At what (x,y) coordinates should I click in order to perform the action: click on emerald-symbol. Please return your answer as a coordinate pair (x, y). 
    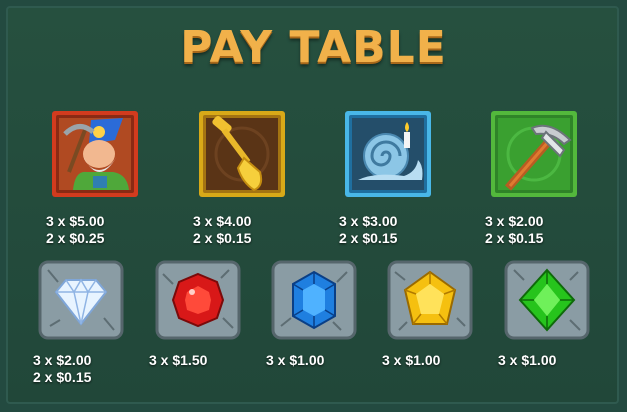
    Looking at the image, I should click on (547, 300).